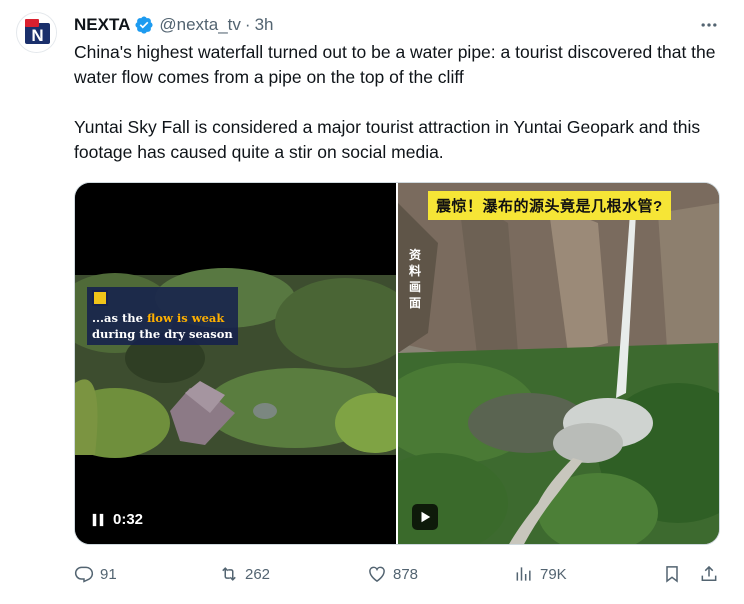  I want to click on repost-icon, so click(229, 574).